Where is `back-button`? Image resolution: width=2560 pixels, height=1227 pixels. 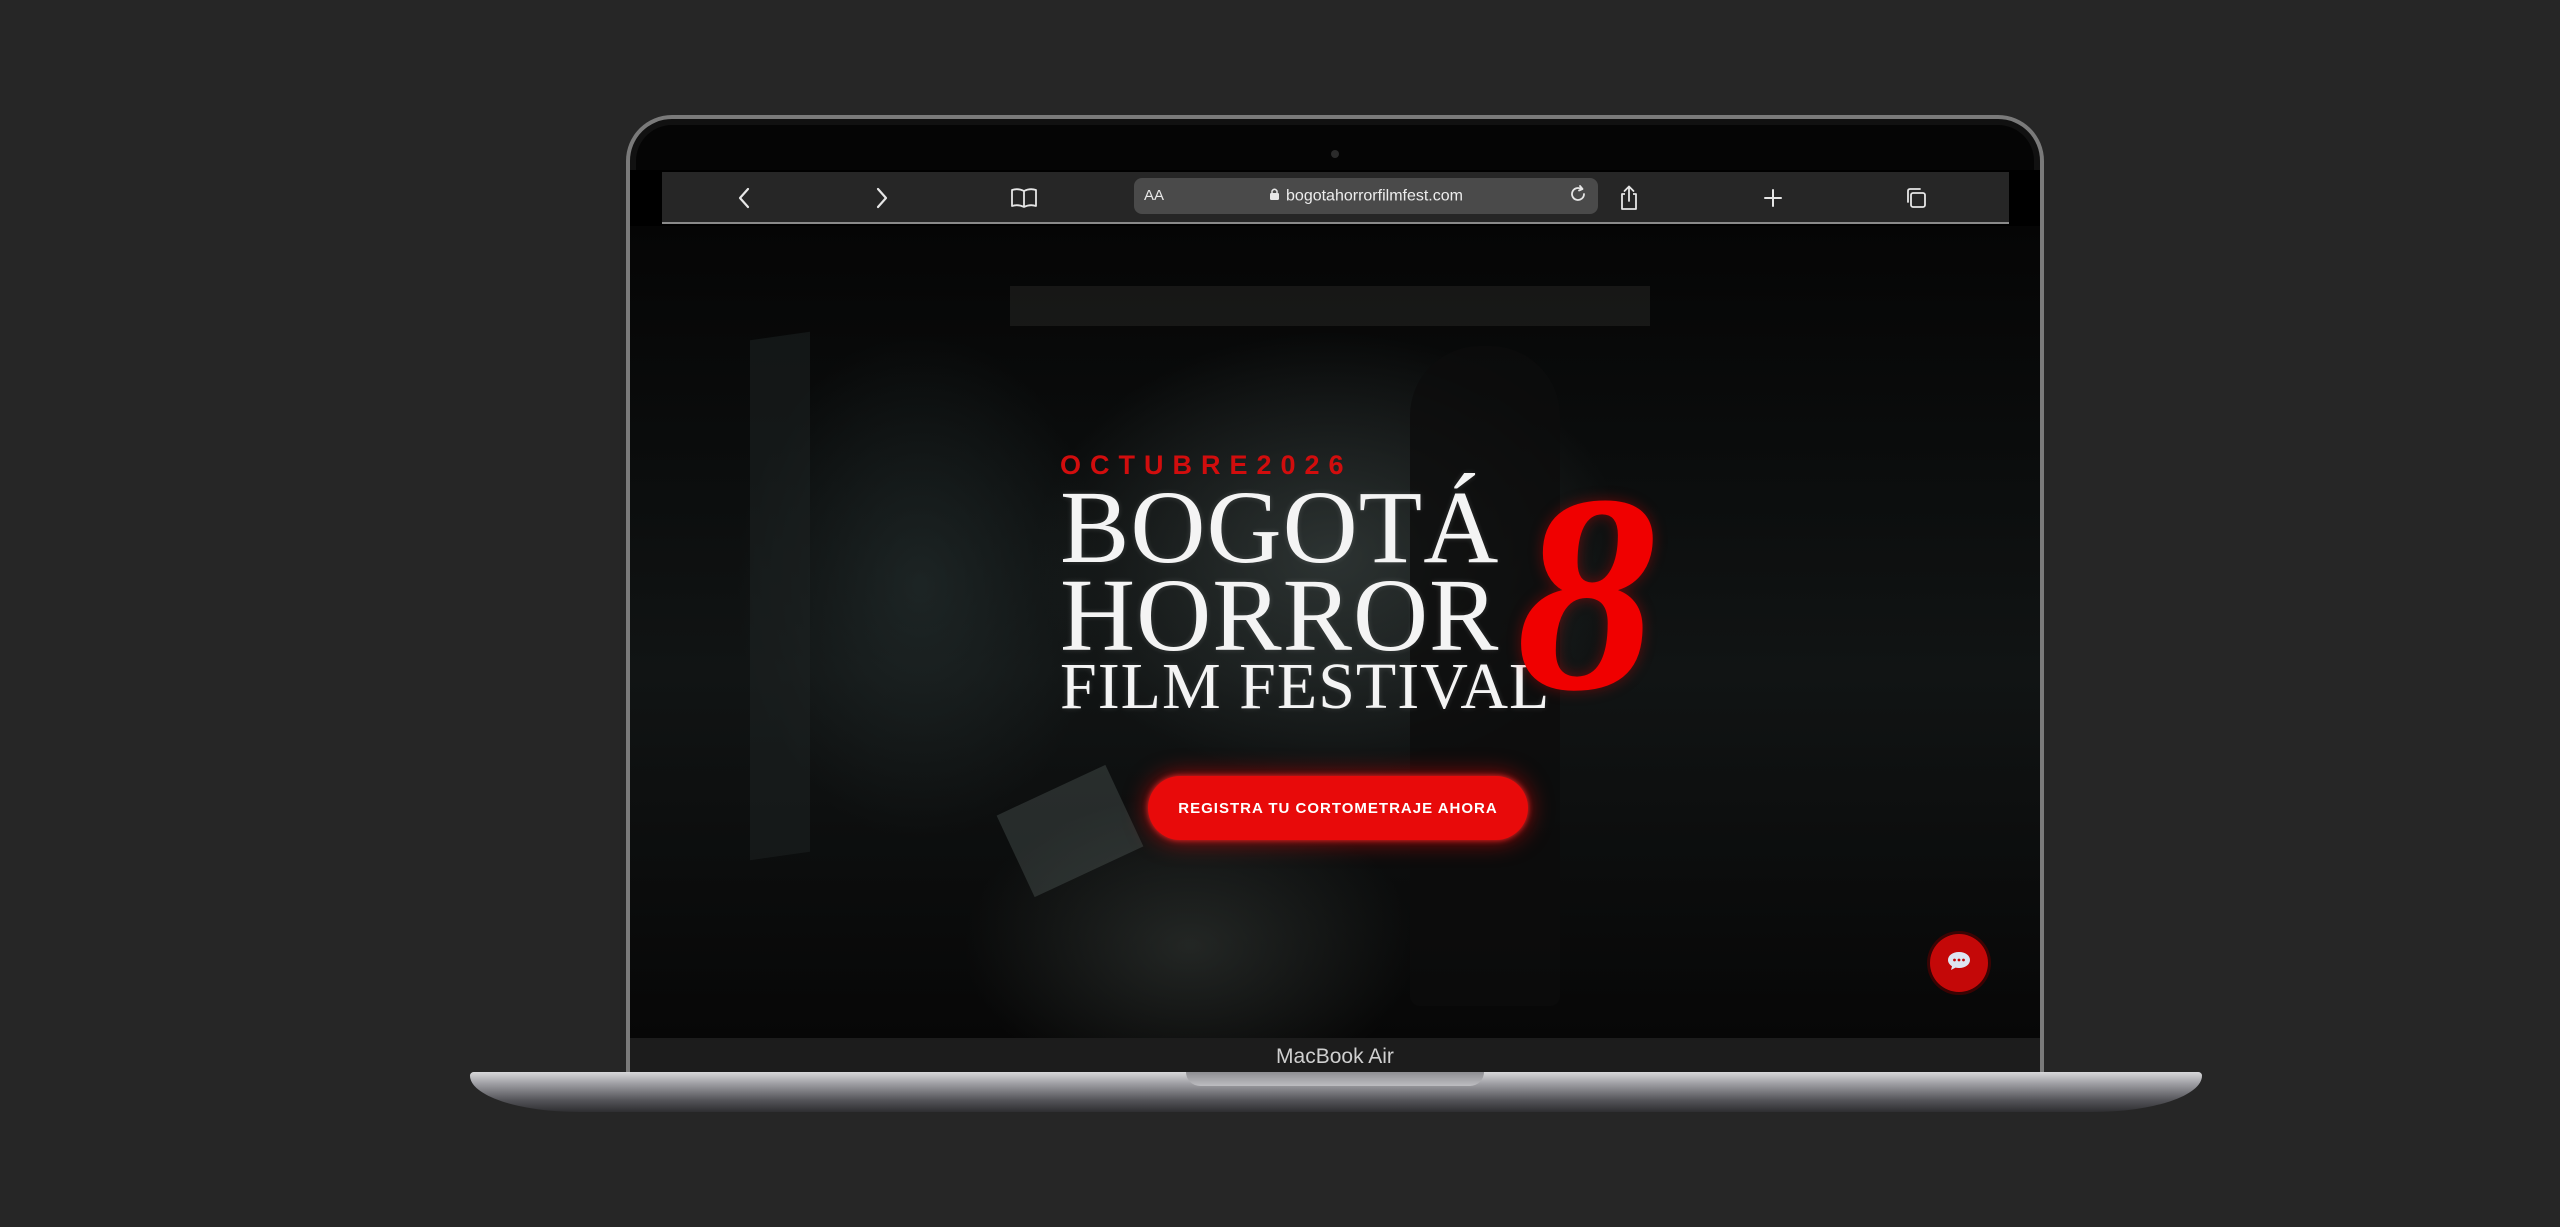 back-button is located at coordinates (744, 198).